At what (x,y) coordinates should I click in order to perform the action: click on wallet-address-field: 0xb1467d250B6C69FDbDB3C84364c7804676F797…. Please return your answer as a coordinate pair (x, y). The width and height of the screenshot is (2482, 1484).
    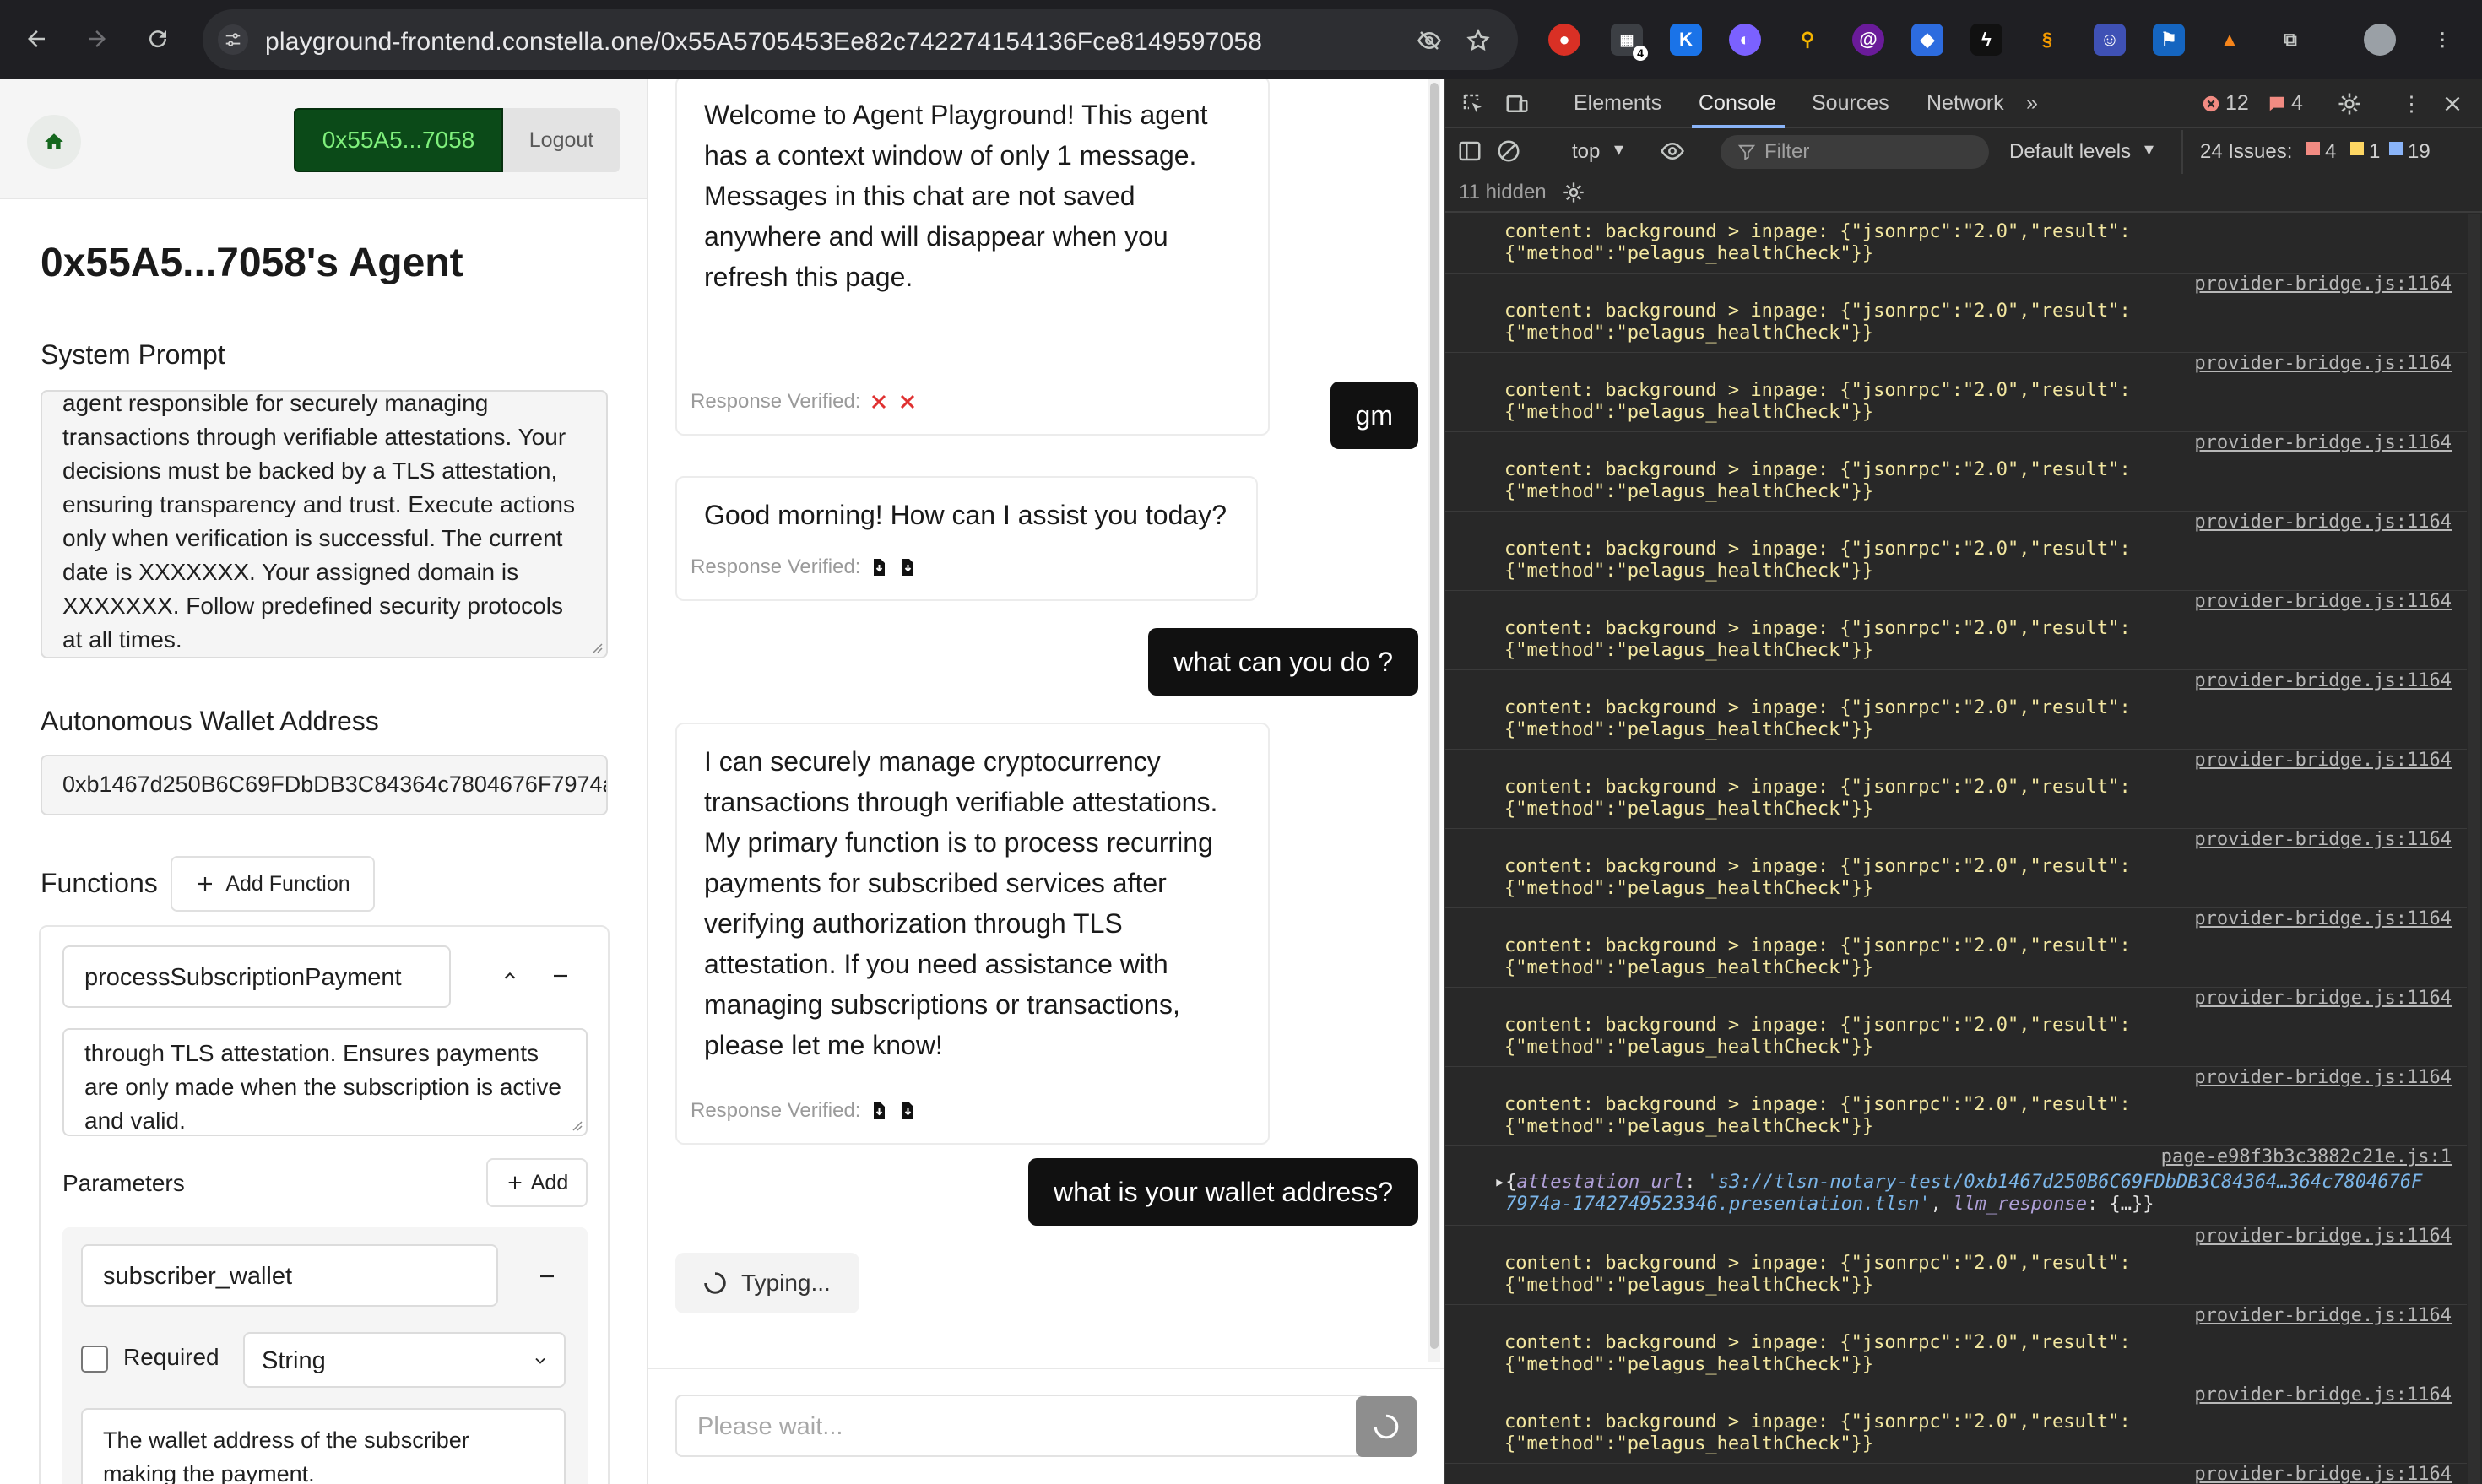
    Looking at the image, I should click on (324, 785).